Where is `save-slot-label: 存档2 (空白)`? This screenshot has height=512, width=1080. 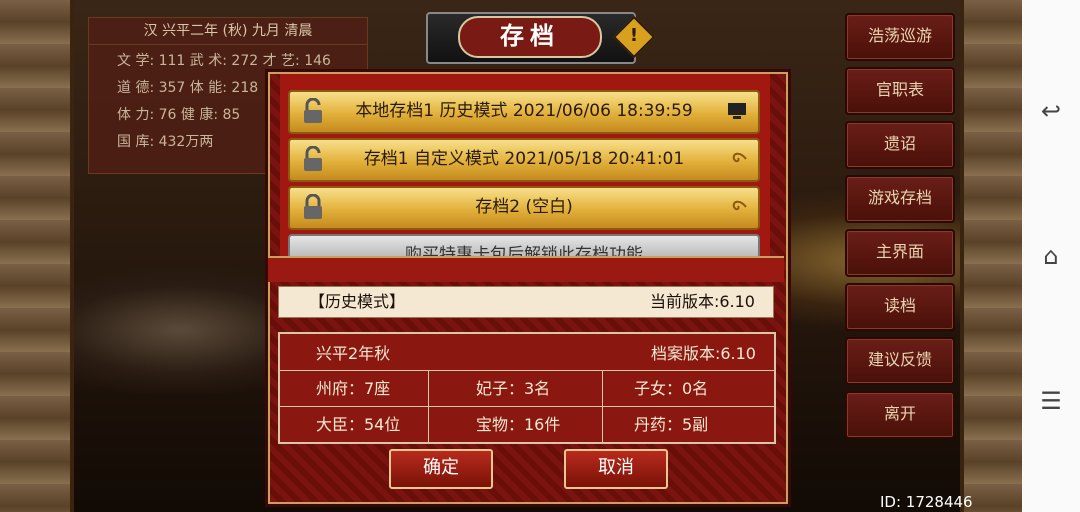 save-slot-label: 存档2 (空白) is located at coordinates (524, 207).